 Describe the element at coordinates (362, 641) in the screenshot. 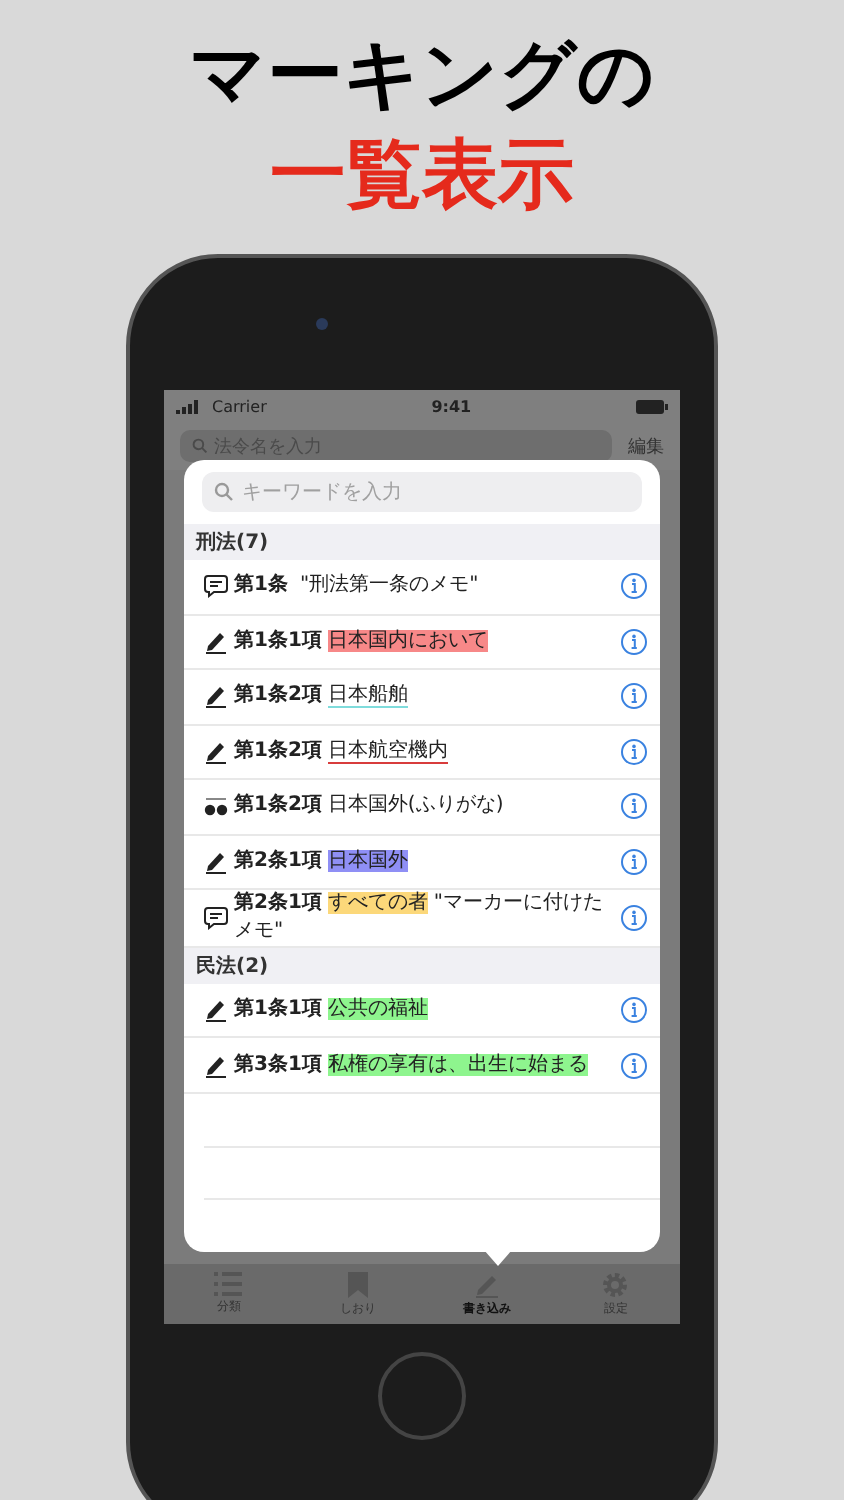

I see `marking-text: 第1条1項 日本国内において` at that location.